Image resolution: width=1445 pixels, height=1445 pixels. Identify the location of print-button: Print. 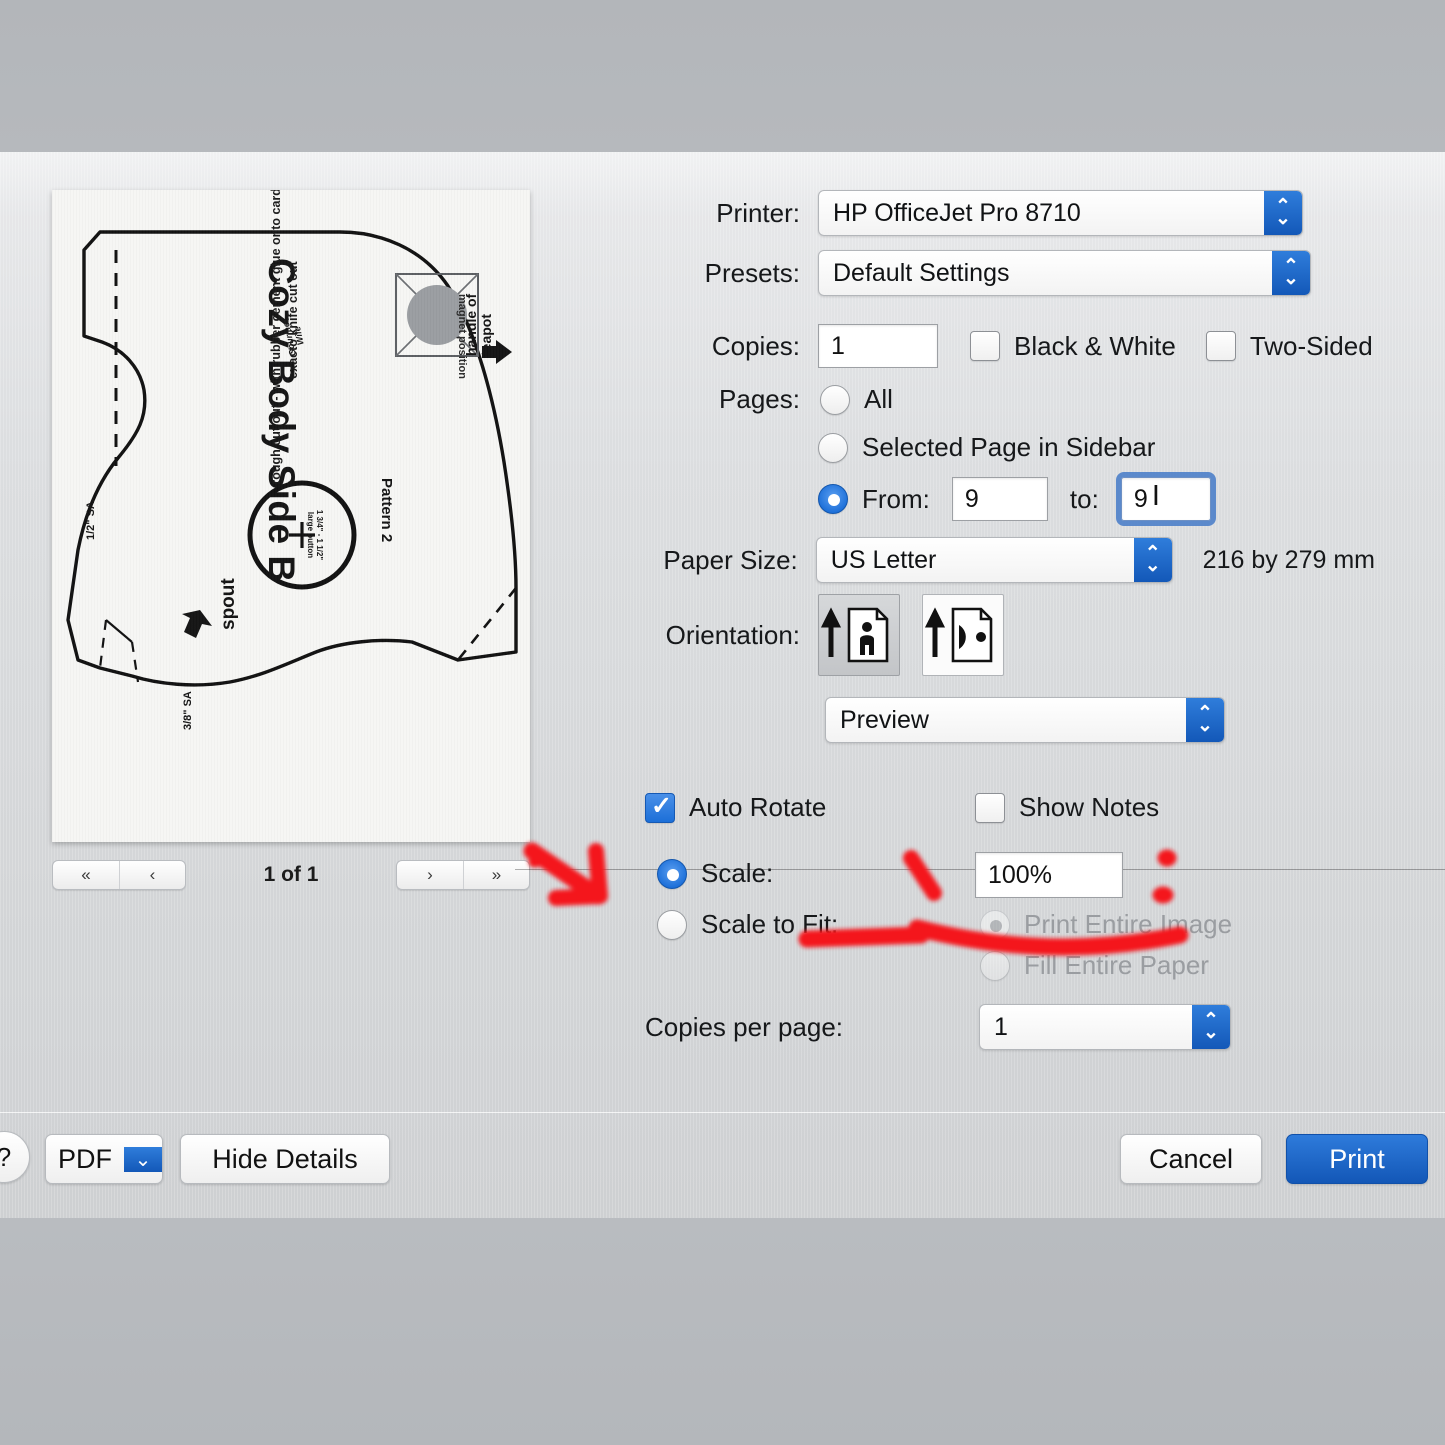
(1357, 1159).